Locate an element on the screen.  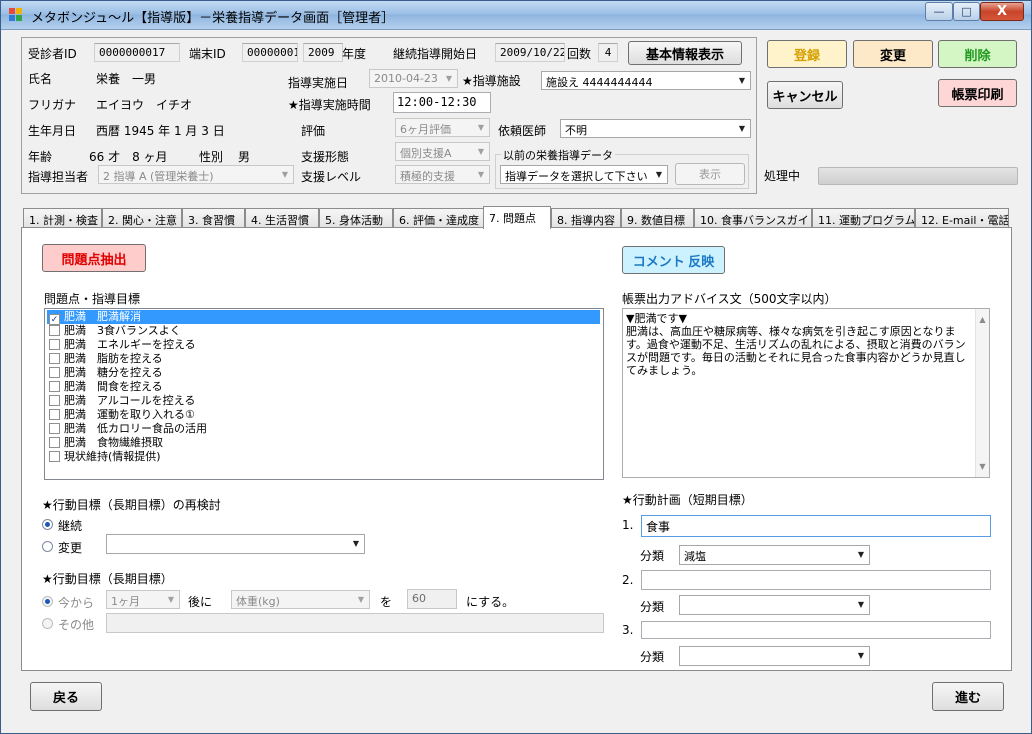
next-button: 進む is located at coordinates (968, 696).